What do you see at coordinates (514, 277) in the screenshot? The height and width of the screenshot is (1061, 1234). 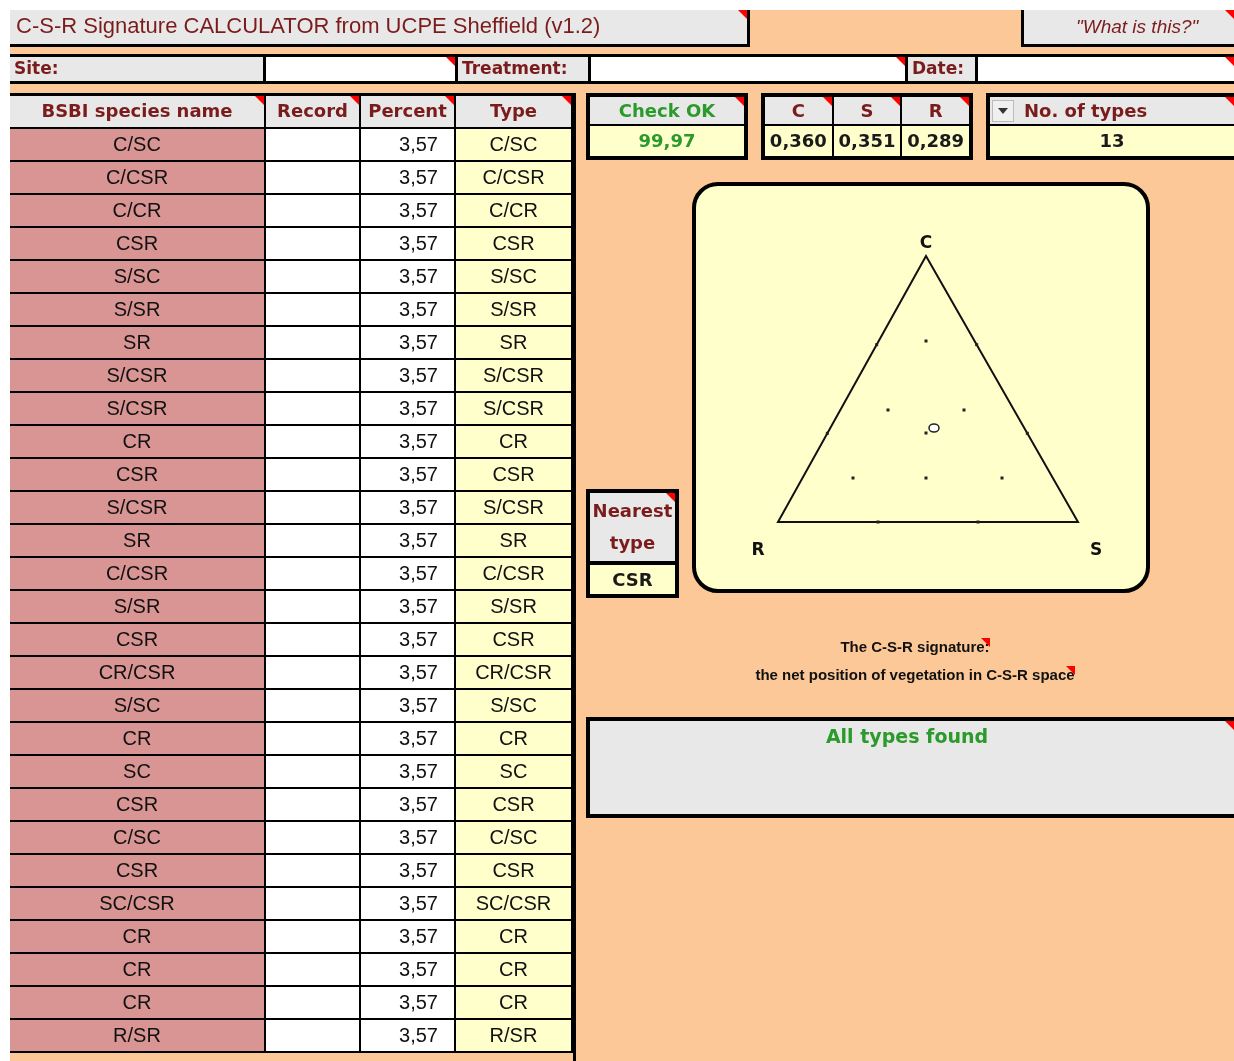 I see `table-cell: S/SC` at bounding box center [514, 277].